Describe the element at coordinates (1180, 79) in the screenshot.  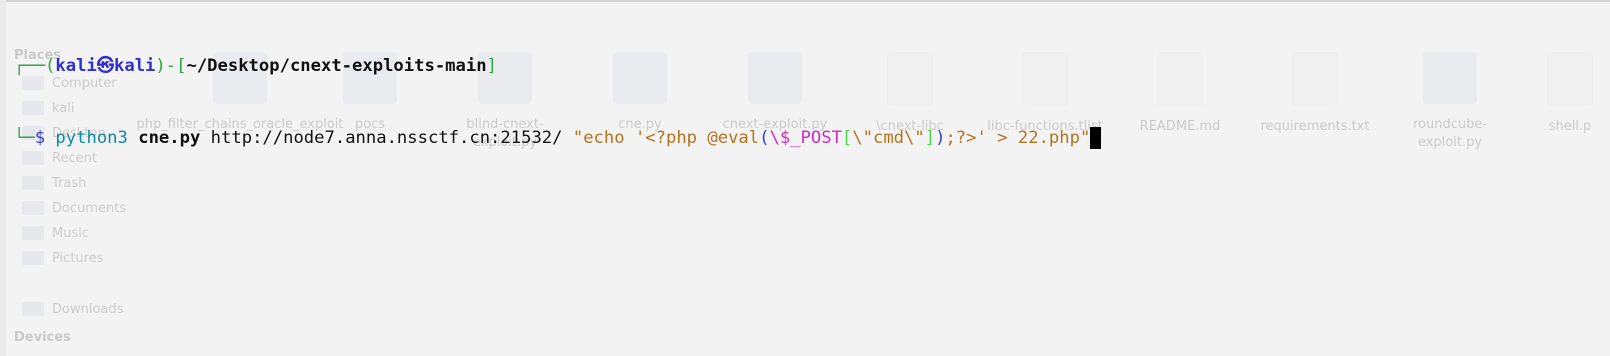
I see `markdown-file-icon` at that location.